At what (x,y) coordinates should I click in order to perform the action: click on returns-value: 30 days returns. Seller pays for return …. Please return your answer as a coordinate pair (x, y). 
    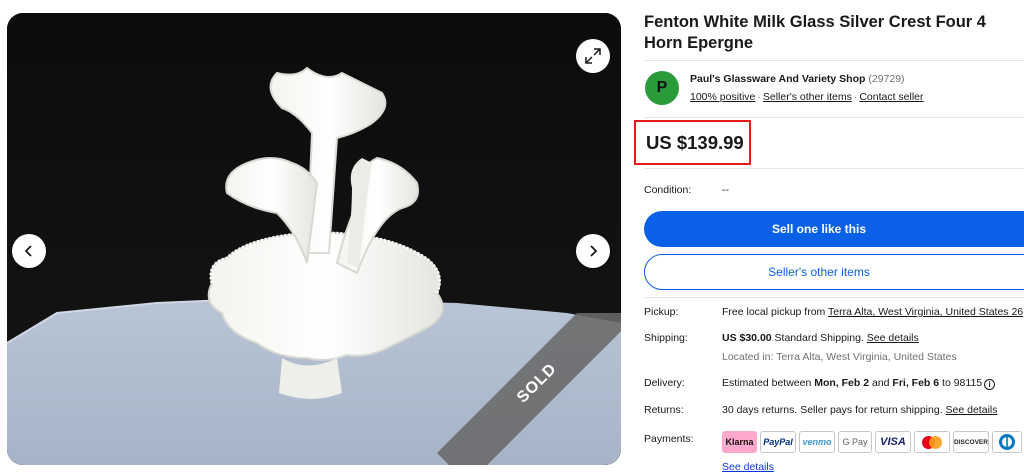
    Looking at the image, I should click on (859, 410).